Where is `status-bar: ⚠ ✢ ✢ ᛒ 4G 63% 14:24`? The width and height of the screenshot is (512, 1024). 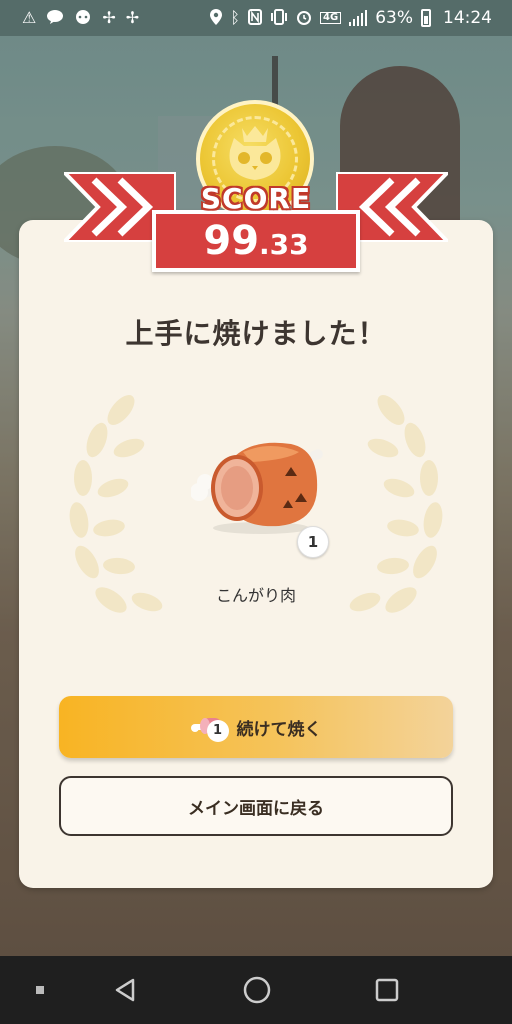
status-bar: ⚠ ✢ ✢ ᛒ 4G 63% 14:24 is located at coordinates (256, 18).